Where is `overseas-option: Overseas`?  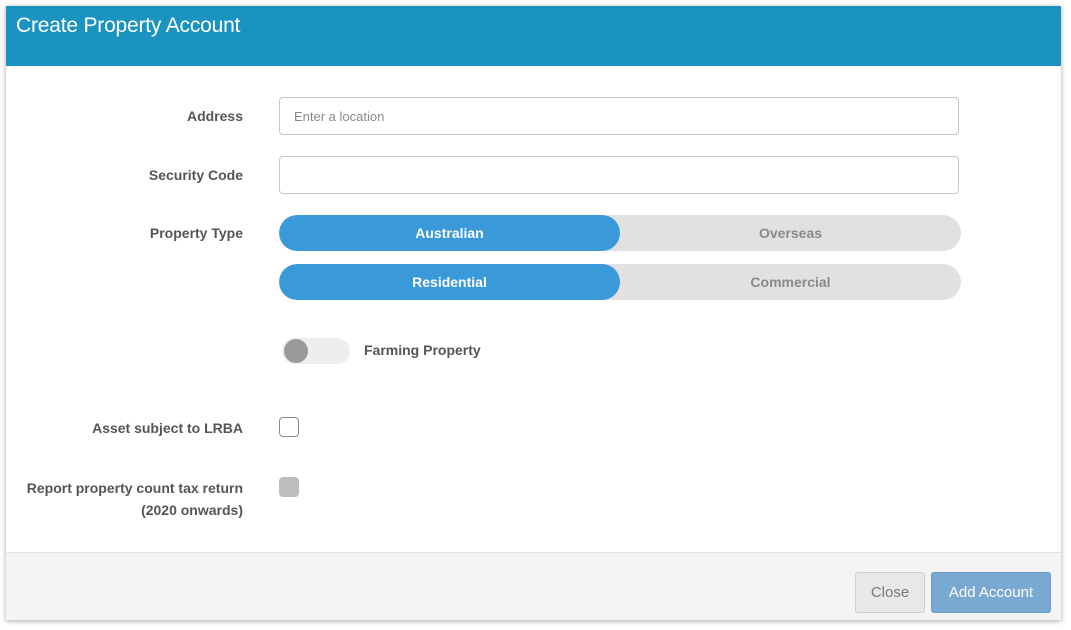 overseas-option: Overseas is located at coordinates (790, 233).